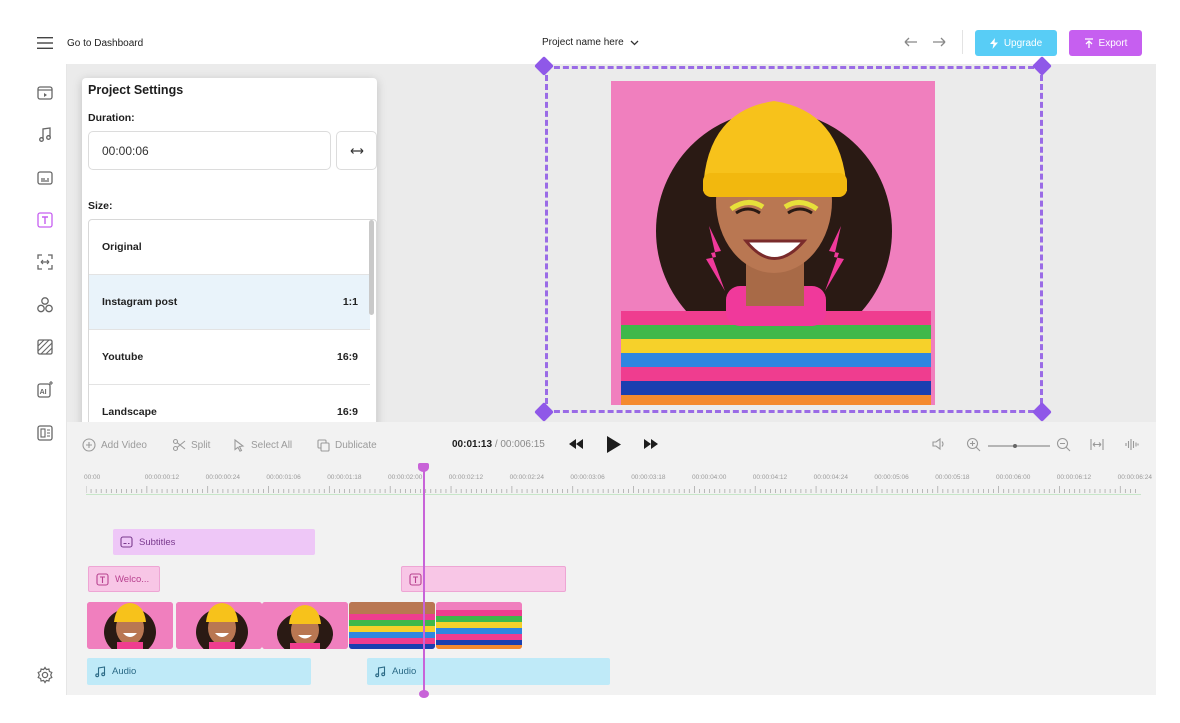 The image size is (1180, 723). Describe the element at coordinates (229, 302) in the screenshot. I see `size-option-instagram-post: Instagram post 1:1` at that location.